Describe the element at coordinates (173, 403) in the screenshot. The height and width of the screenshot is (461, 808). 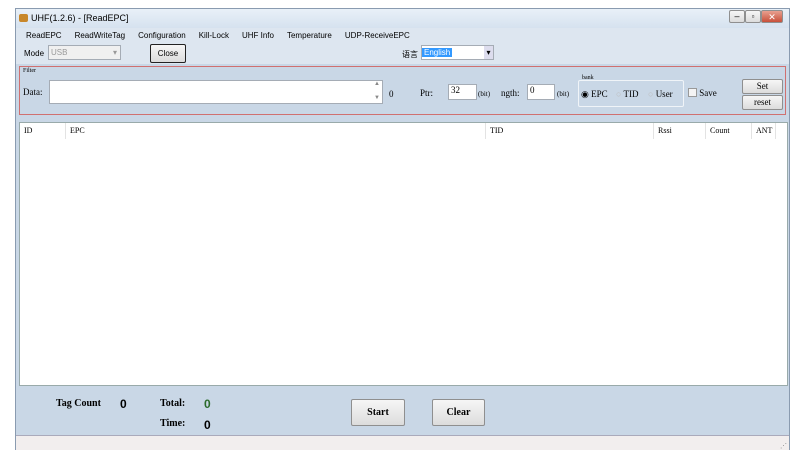
I see `total-label: Total:` at that location.